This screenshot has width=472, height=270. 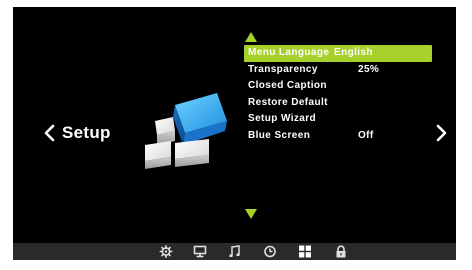 I want to click on menu-item-value: Off, so click(x=366, y=135).